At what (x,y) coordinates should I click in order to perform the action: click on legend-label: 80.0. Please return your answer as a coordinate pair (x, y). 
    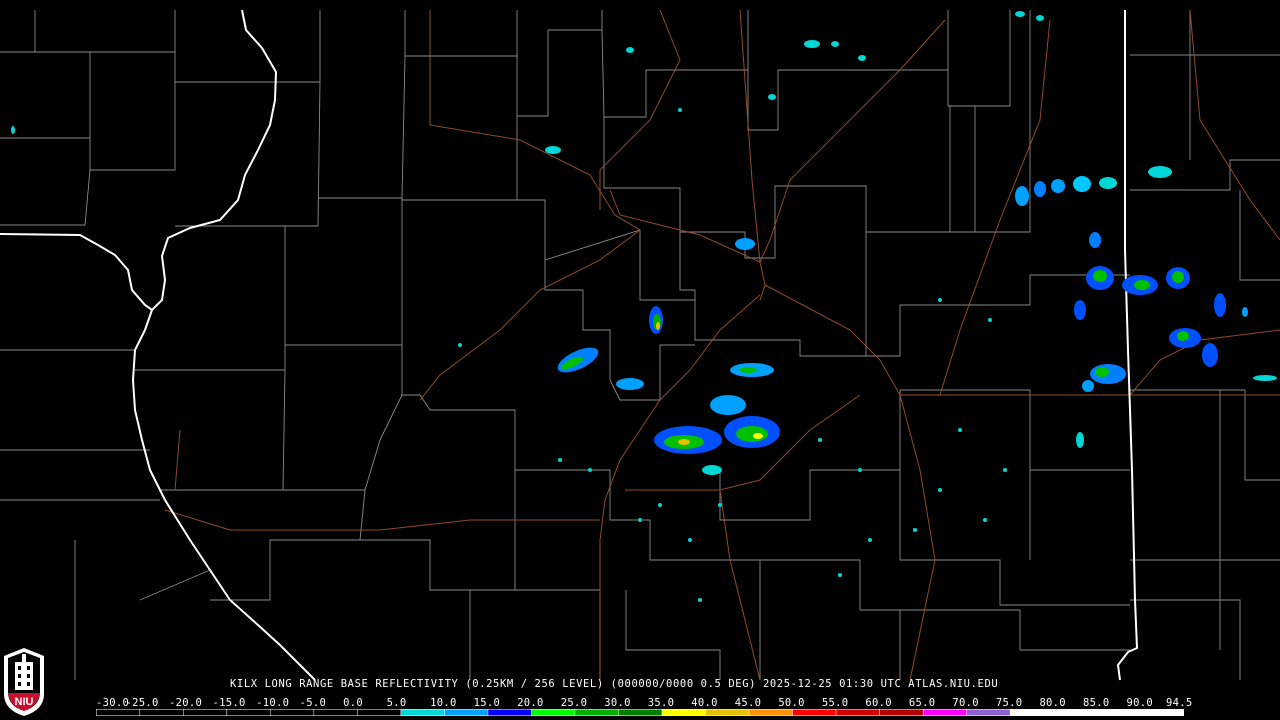
    Looking at the image, I should click on (1052, 703).